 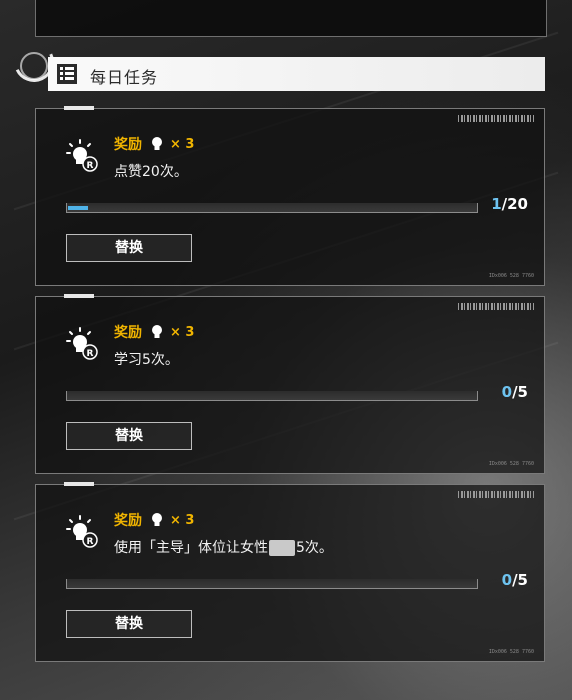 I want to click on page-title: 每日任务, so click(x=124, y=77).